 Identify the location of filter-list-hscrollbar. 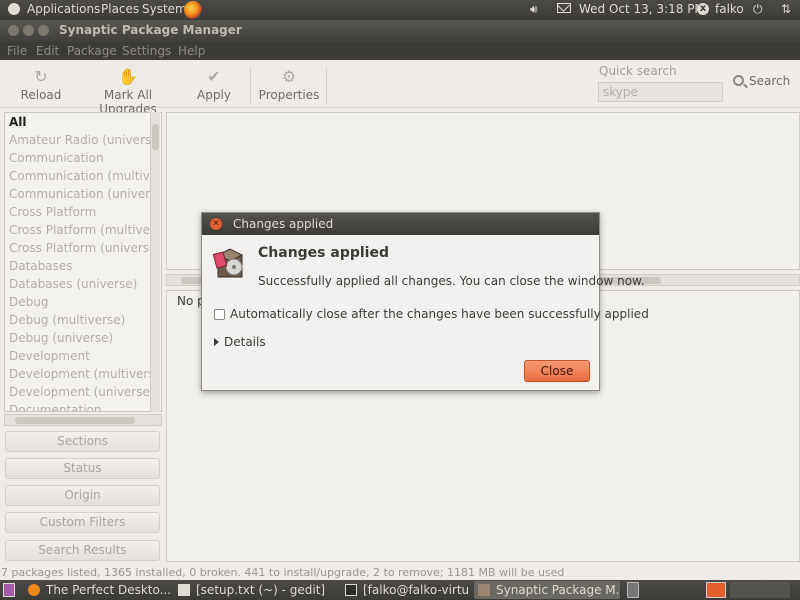
(83, 420).